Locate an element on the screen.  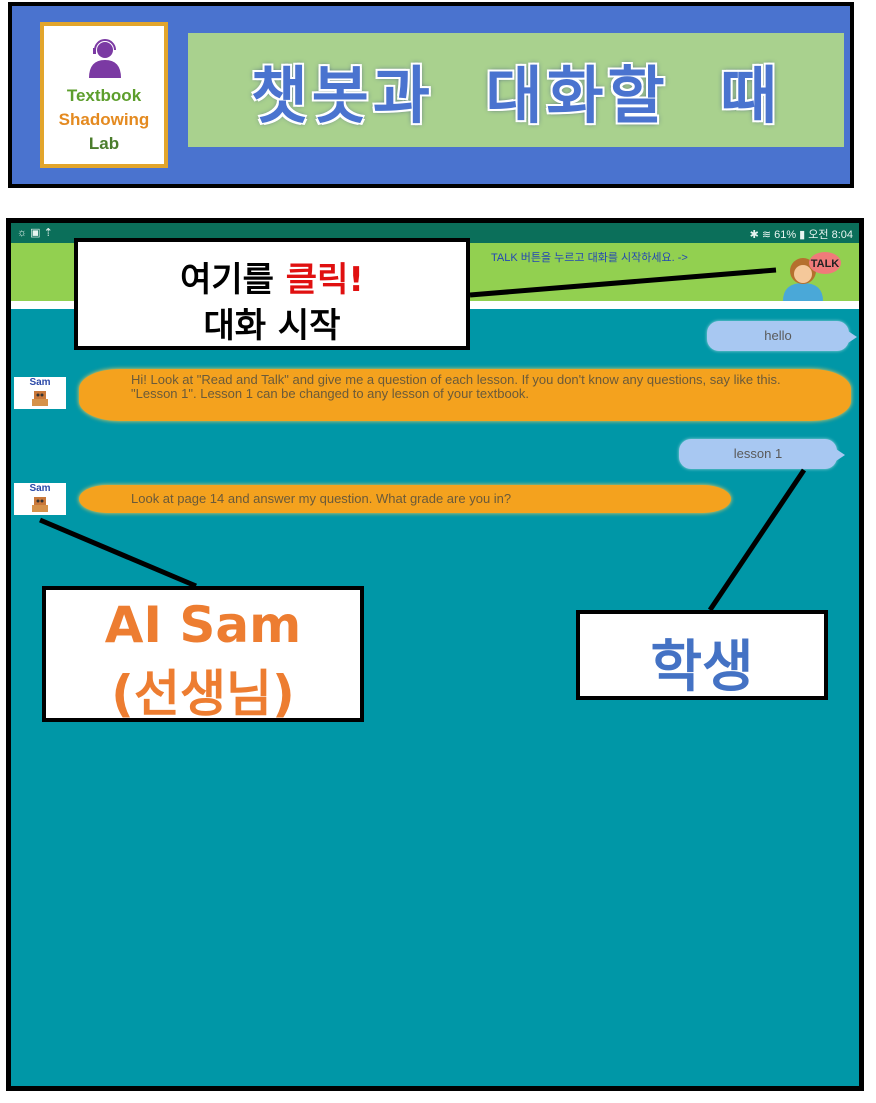
logo: Textbook Shadowing Lab is located at coordinates (104, 95).